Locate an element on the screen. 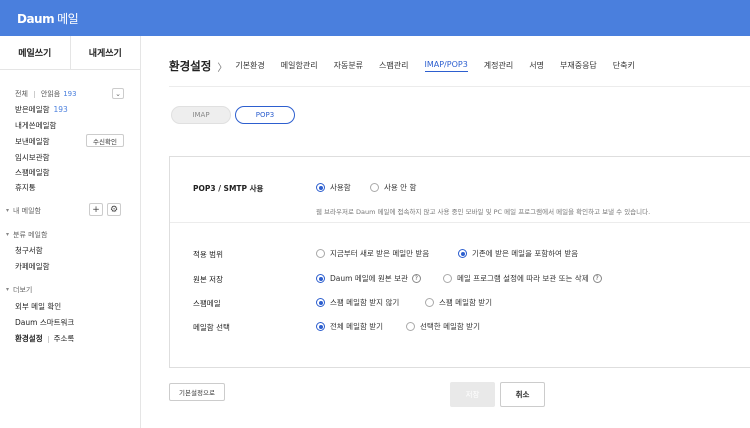 The height and width of the screenshot is (428, 750). mailbox-label: 메일함 선택 is located at coordinates (211, 327).